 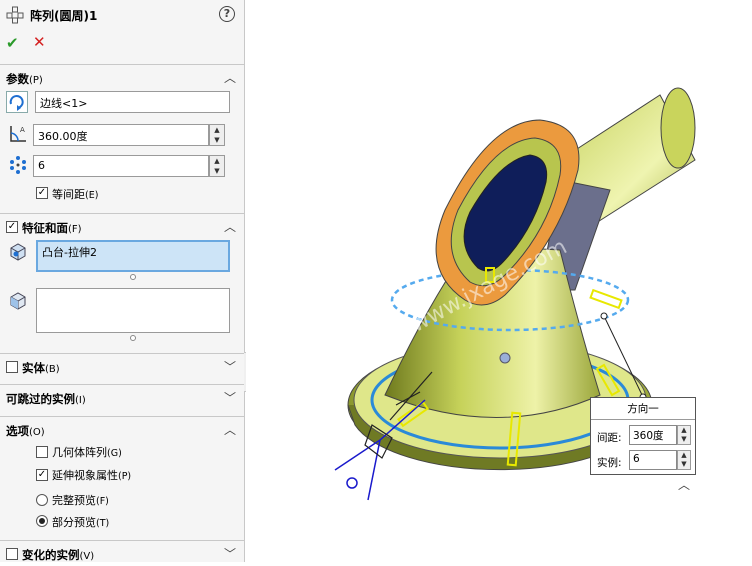 I want to click on features-checkbox: ✓, so click(x=12, y=227).